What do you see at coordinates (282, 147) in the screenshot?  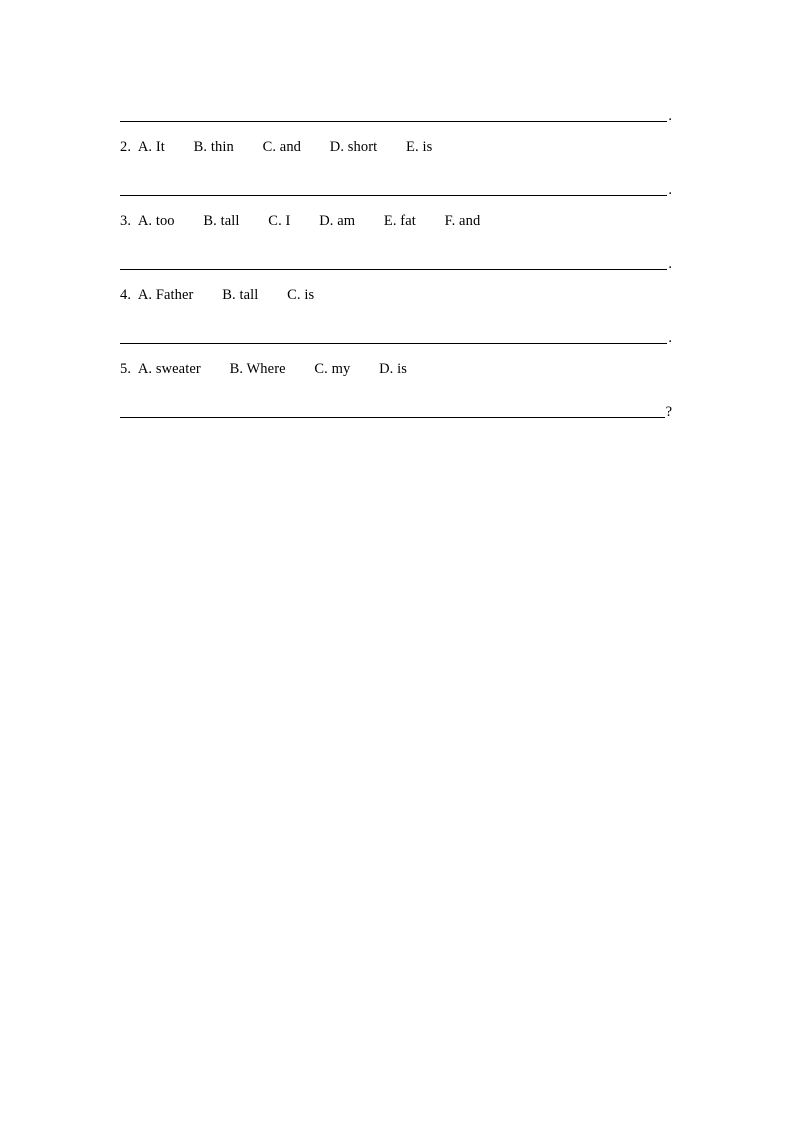 I see `option-2-c: C. and` at bounding box center [282, 147].